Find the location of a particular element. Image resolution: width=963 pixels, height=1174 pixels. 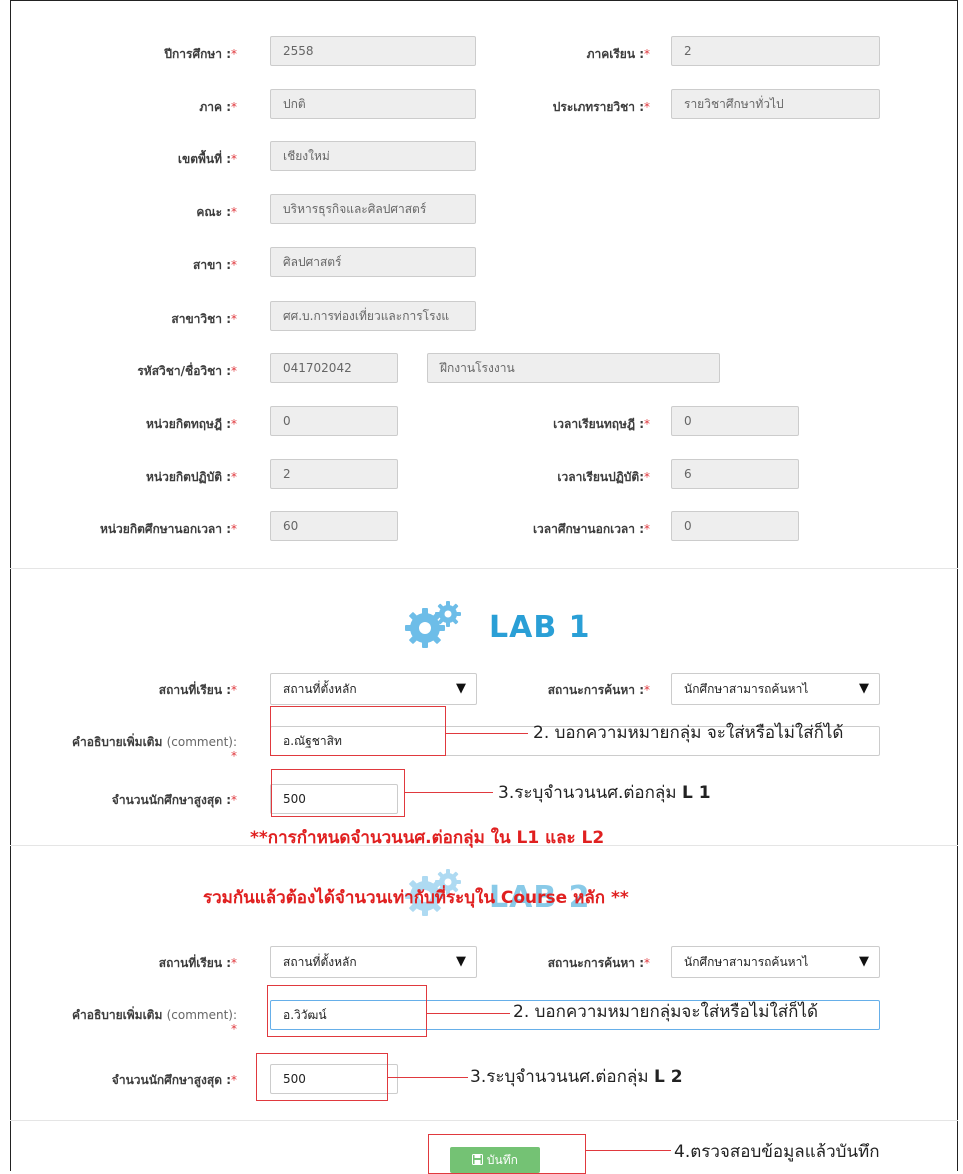

campus-label: เขตพื้นที่ :* is located at coordinates (207, 159).